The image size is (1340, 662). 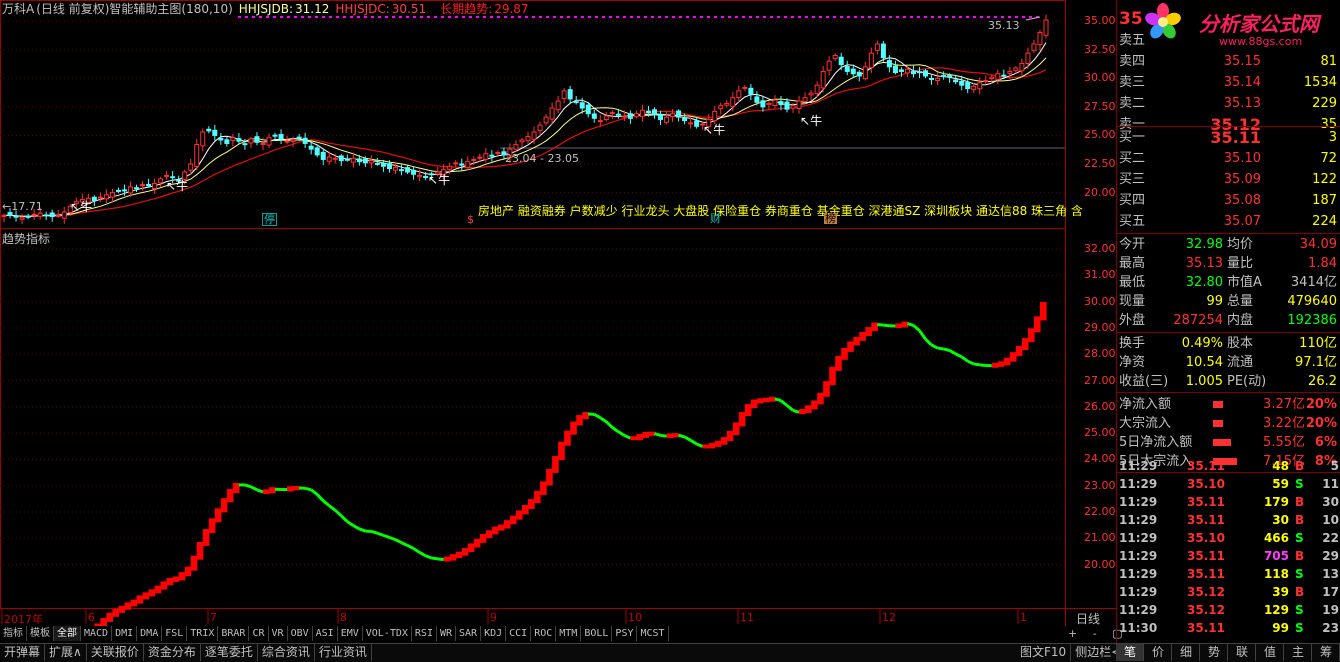 What do you see at coordinates (1242, 652) in the screenshot?
I see `nav-tab: 联` at bounding box center [1242, 652].